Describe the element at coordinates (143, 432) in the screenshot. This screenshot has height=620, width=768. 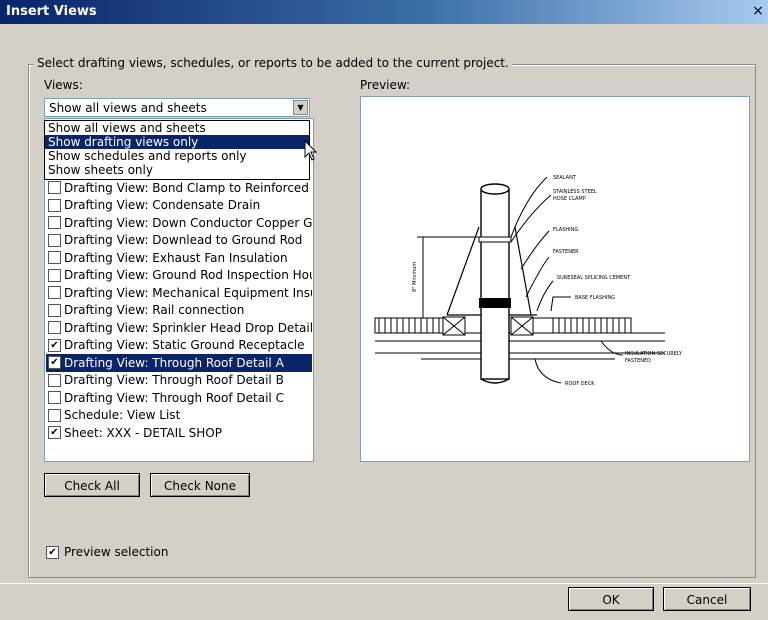
I see `view-item-label: Sheet: XXX - DETAIL SHOP` at that location.